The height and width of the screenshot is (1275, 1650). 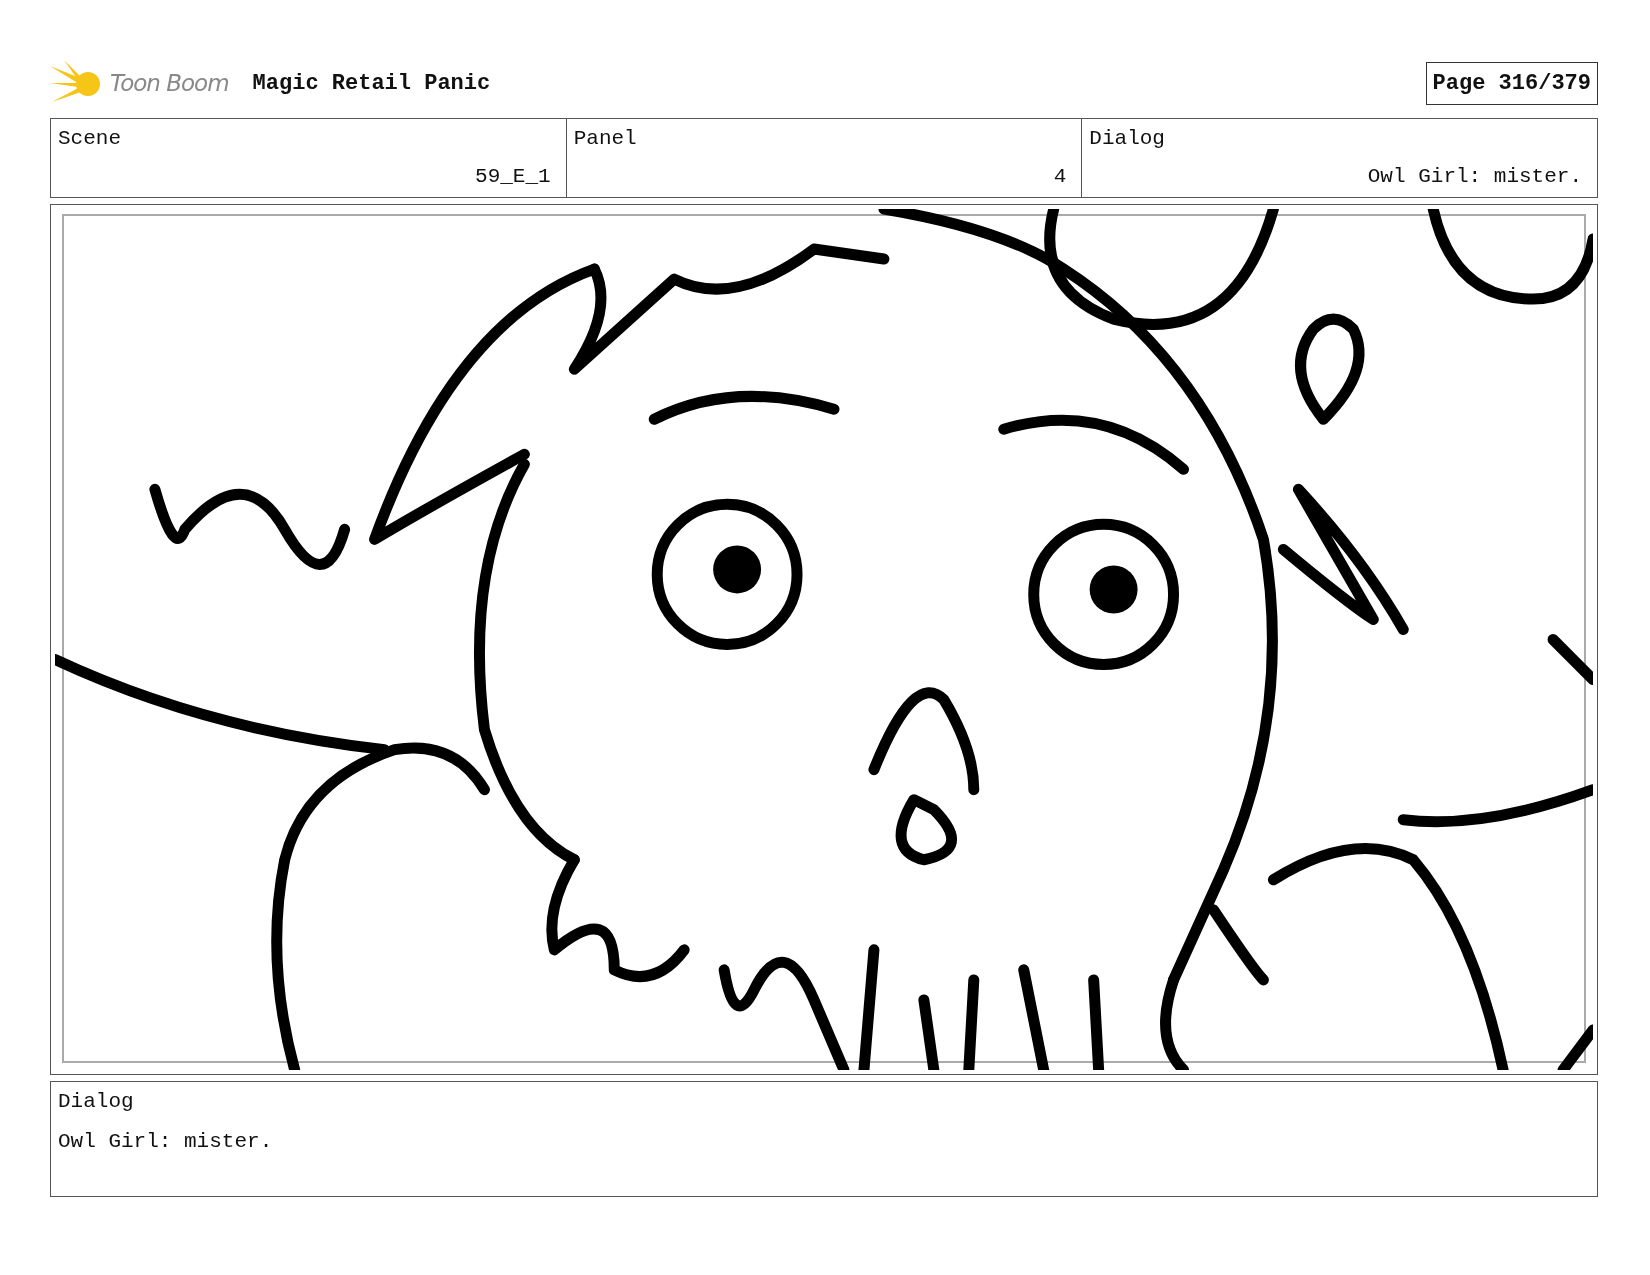 What do you see at coordinates (1060, 176) in the screenshot?
I see `field-value: 4` at bounding box center [1060, 176].